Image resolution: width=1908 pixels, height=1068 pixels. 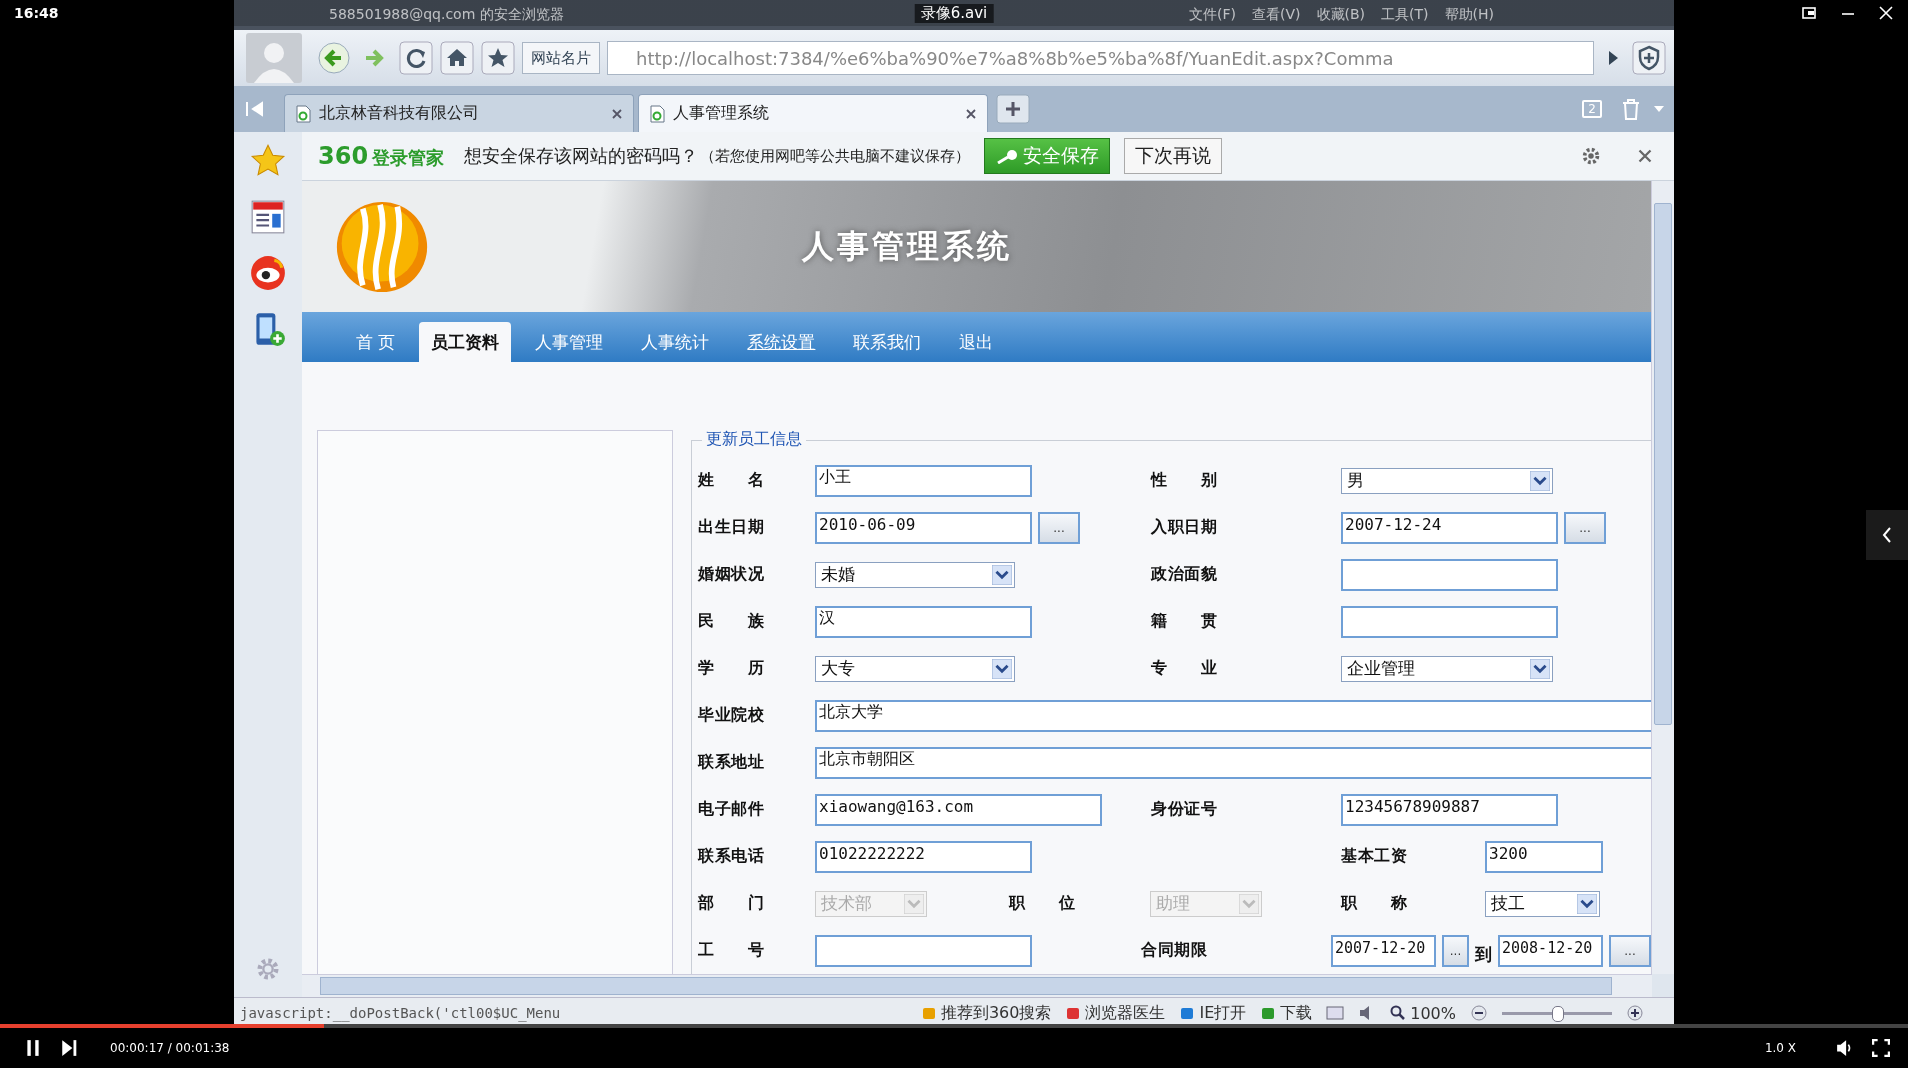 I want to click on field-label: 身份证号, so click(x=1184, y=809).